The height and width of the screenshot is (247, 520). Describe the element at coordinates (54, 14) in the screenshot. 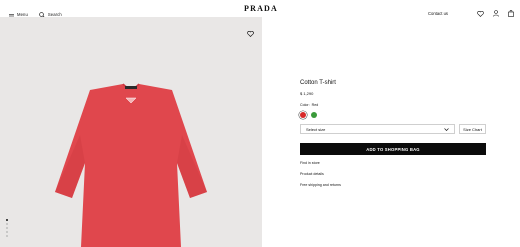

I see `search-label: Search` at that location.